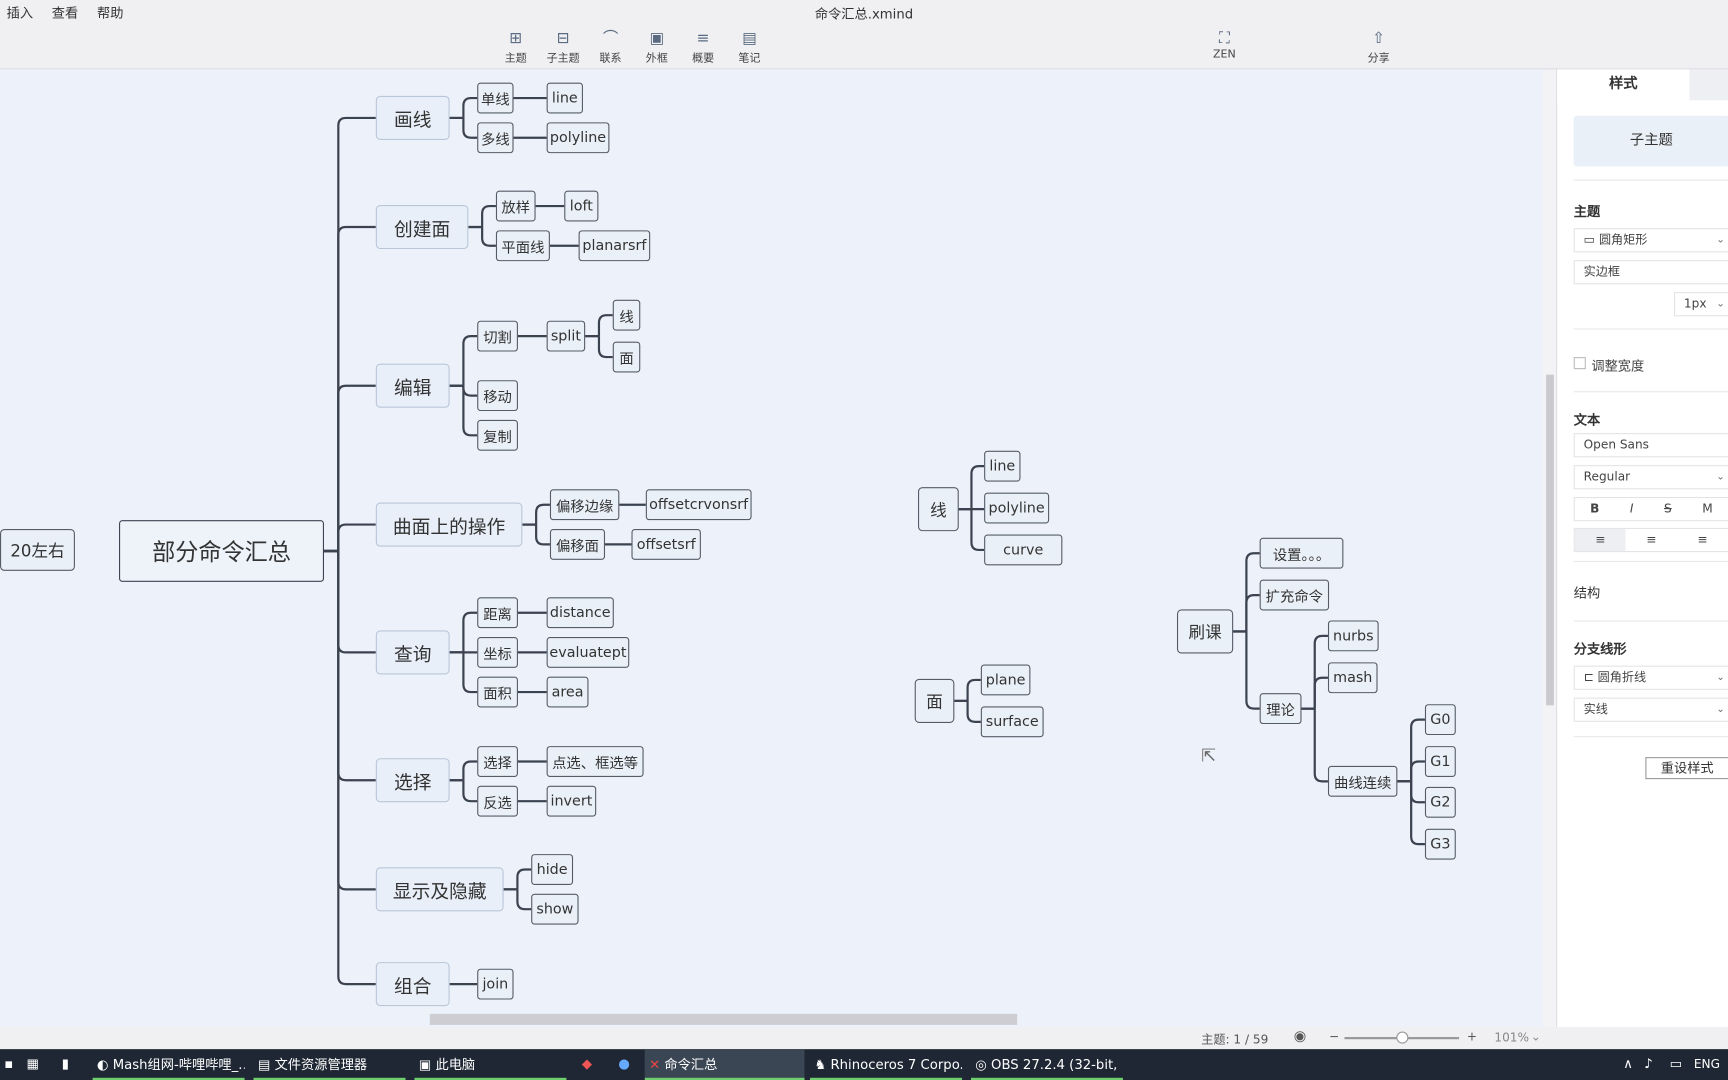 The width and height of the screenshot is (1728, 1080). I want to click on subtopic: hide, so click(552, 869).